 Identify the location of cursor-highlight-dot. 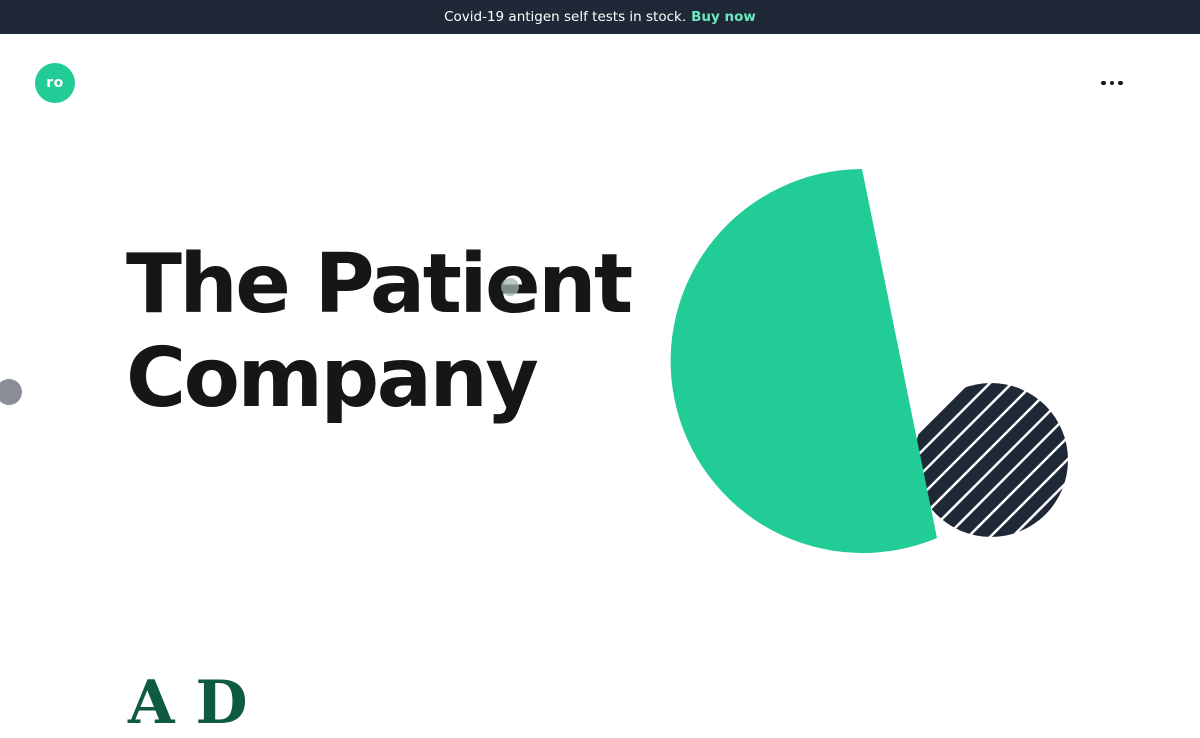
(510, 287).